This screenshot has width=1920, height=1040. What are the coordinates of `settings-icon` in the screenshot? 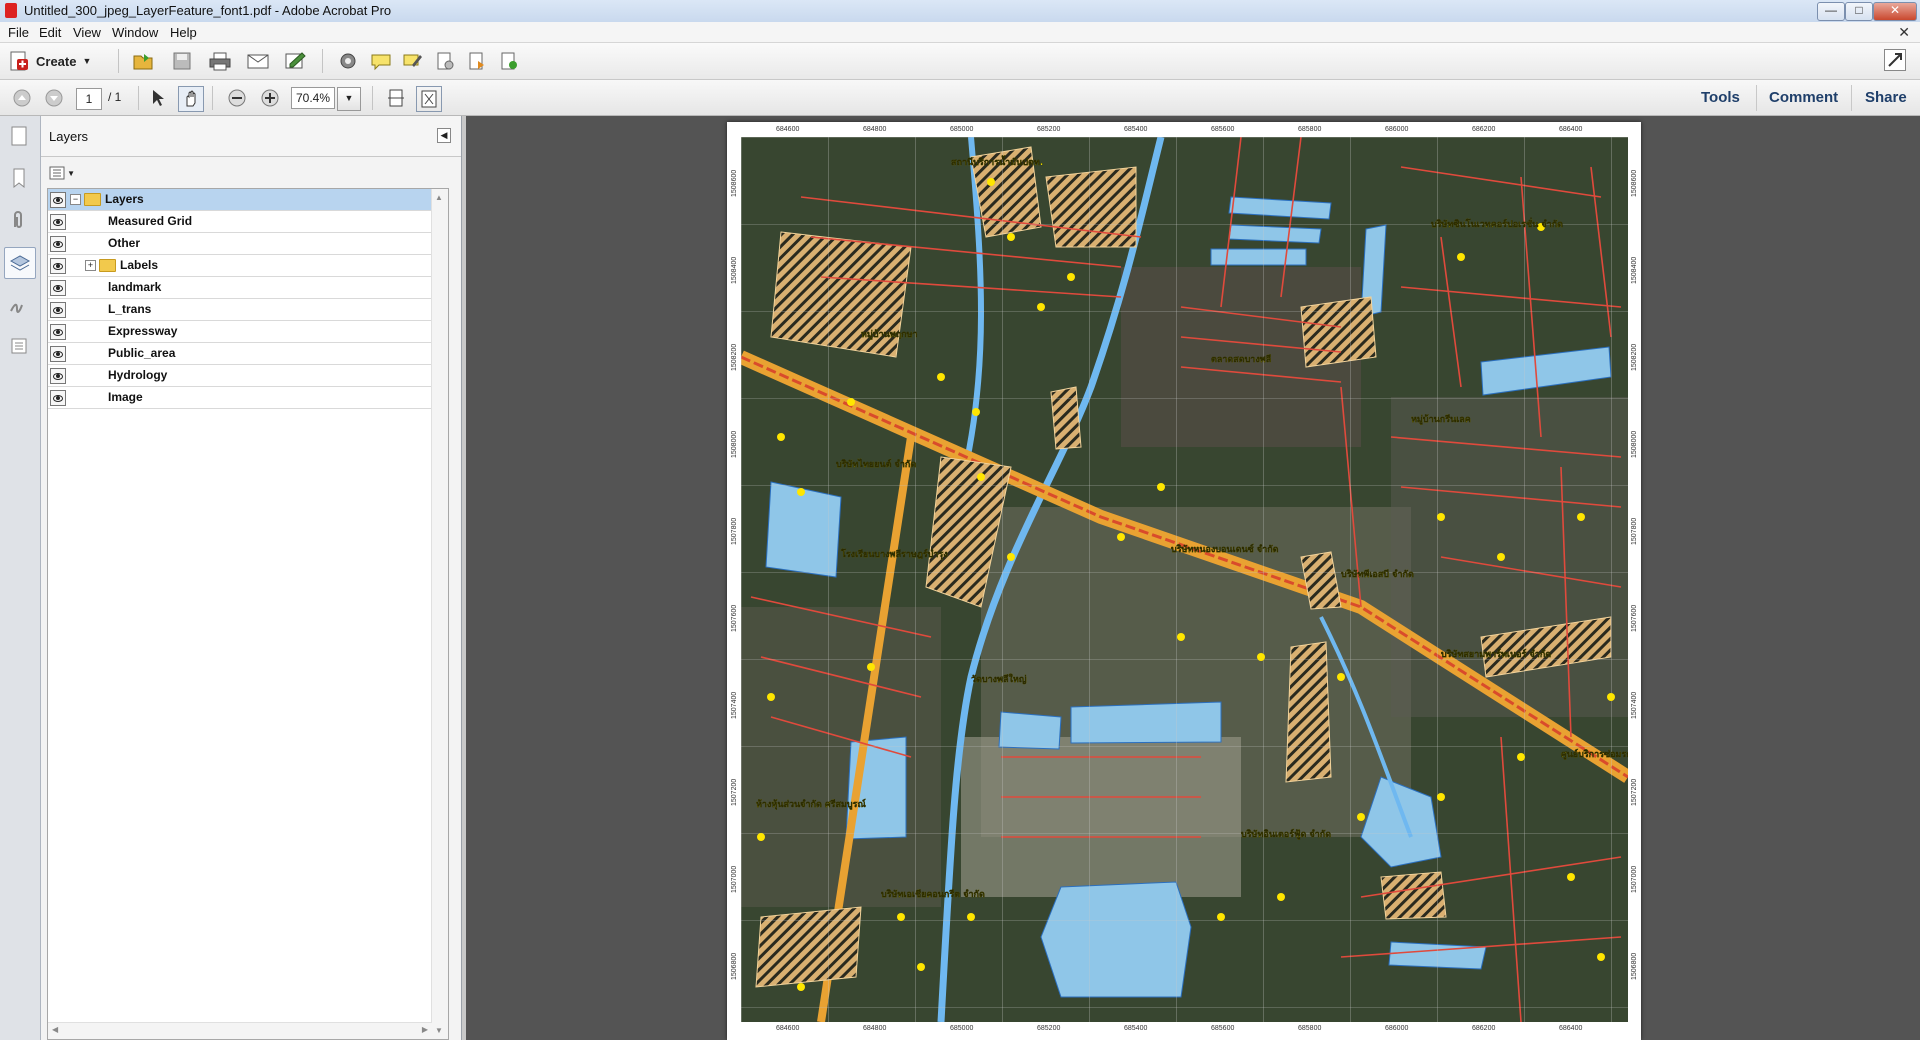 It's located at (348, 61).